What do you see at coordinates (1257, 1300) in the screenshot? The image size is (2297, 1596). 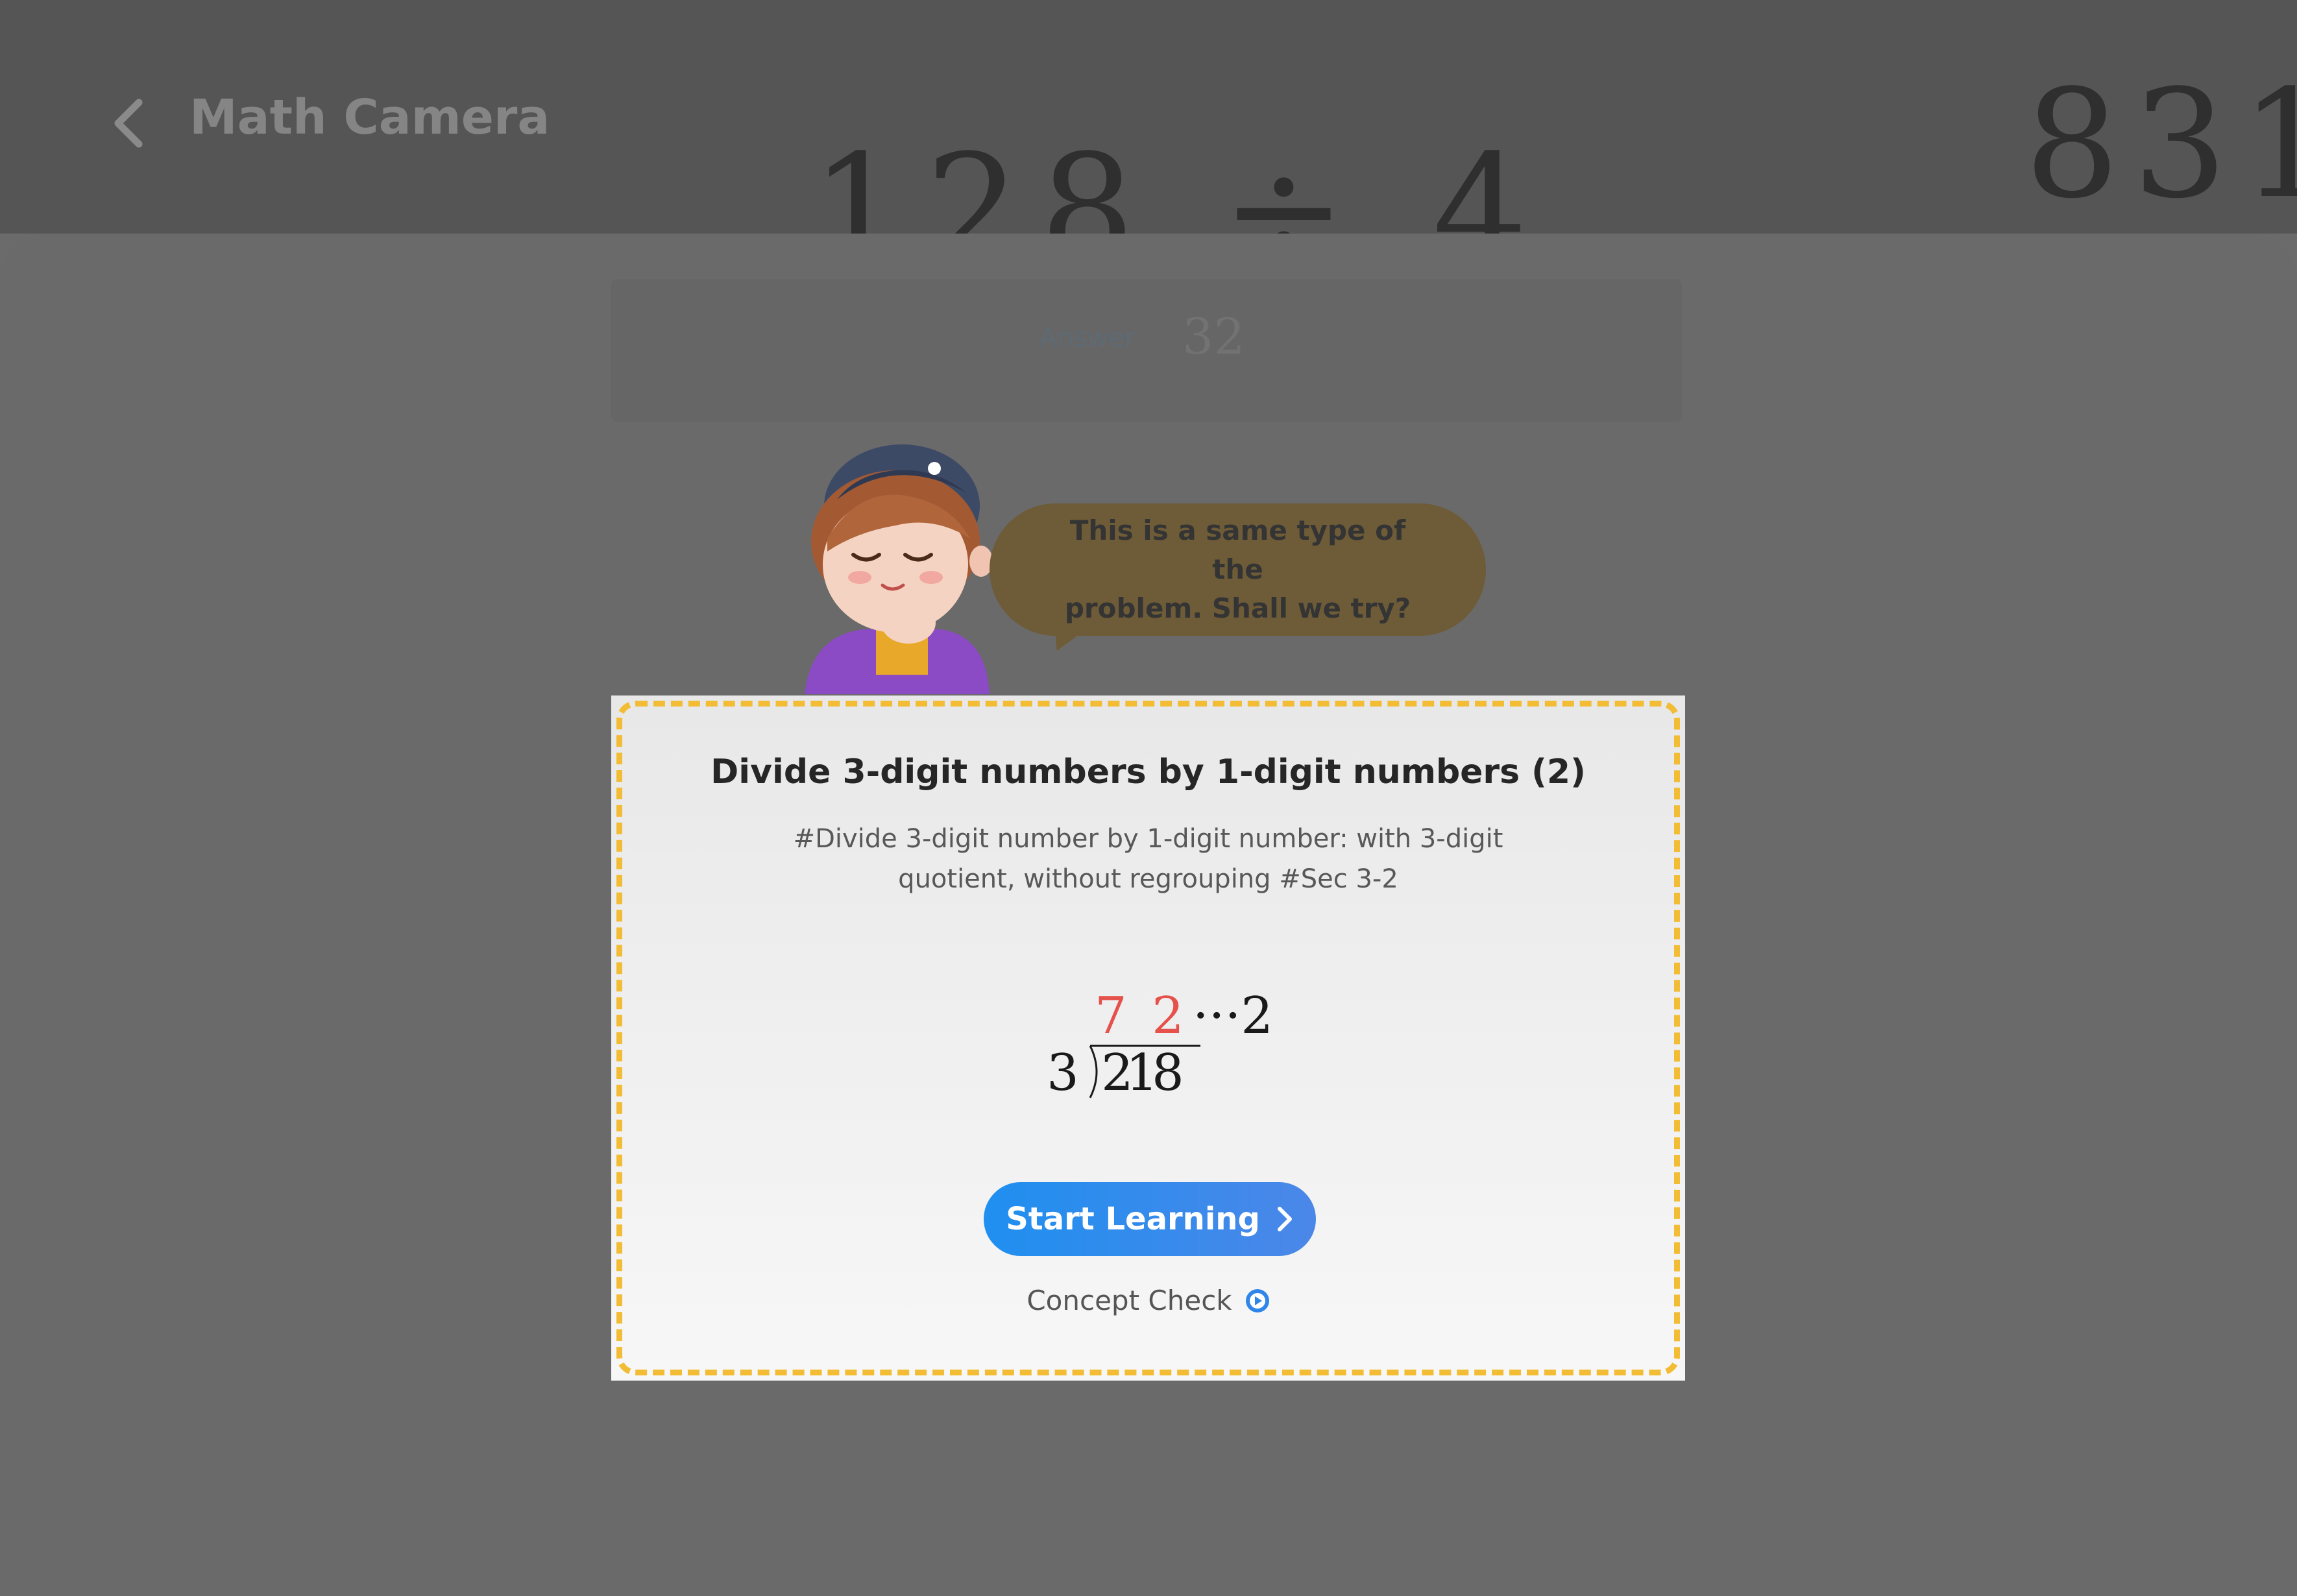 I see `play-circle-icon` at bounding box center [1257, 1300].